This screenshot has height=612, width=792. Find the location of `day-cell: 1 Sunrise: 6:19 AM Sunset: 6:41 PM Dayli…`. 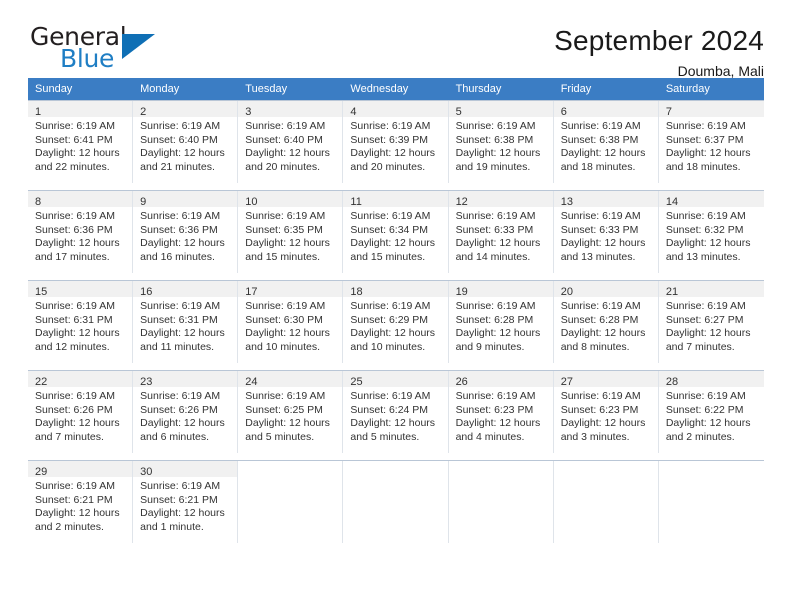

day-cell: 1 Sunrise: 6:19 AM Sunset: 6:41 PM Dayli… is located at coordinates (81, 142).